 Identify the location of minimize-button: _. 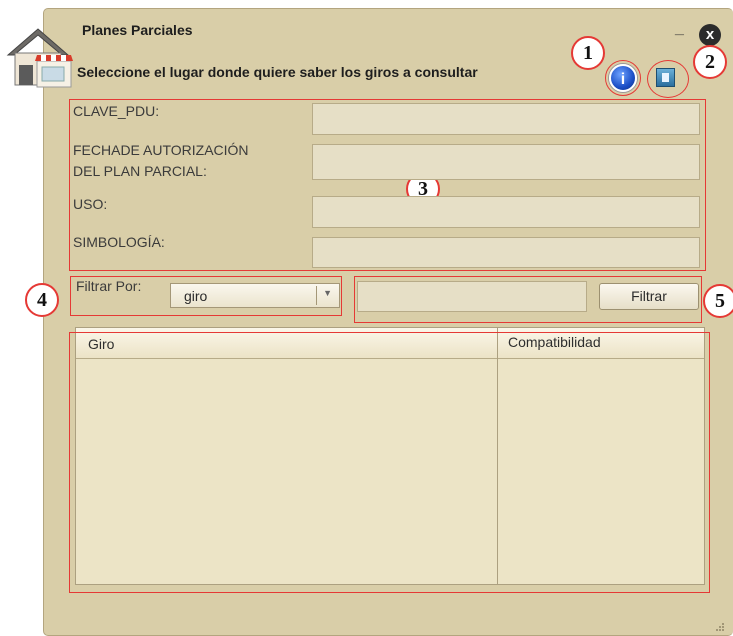
(679, 29).